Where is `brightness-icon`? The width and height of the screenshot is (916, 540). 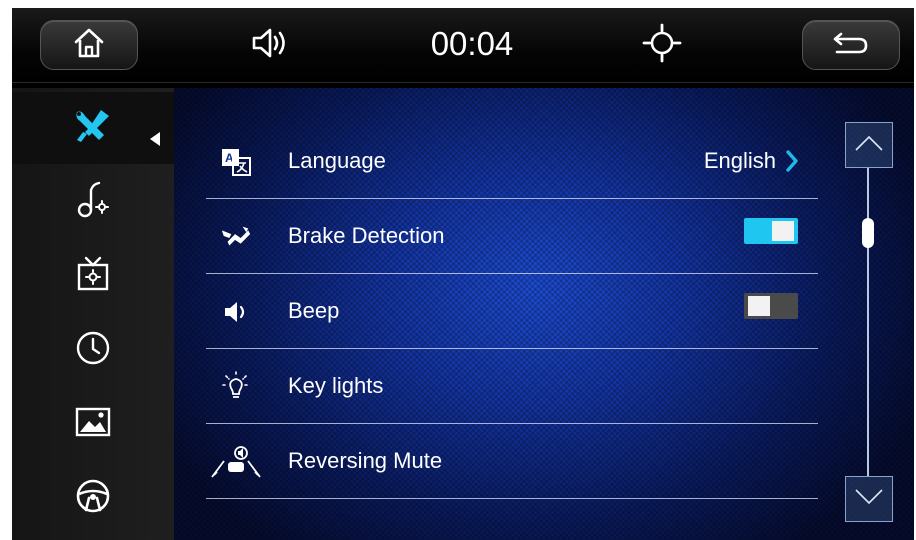
brightness-icon is located at coordinates (662, 45).